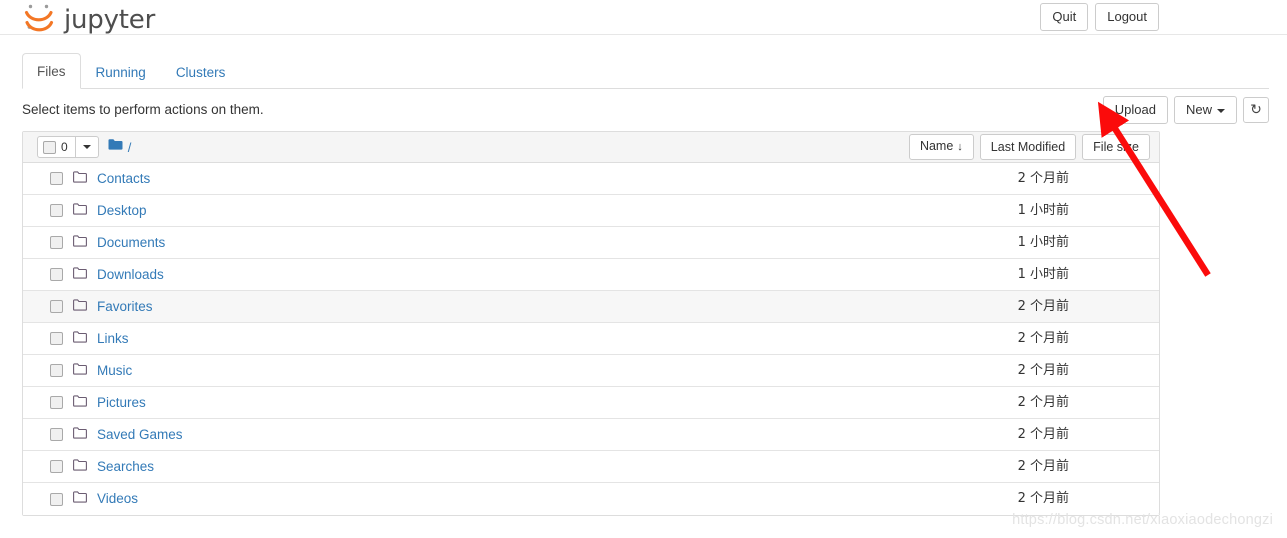 Image resolution: width=1287 pixels, height=538 pixels. I want to click on tab-clusters: Clusters, so click(201, 71).